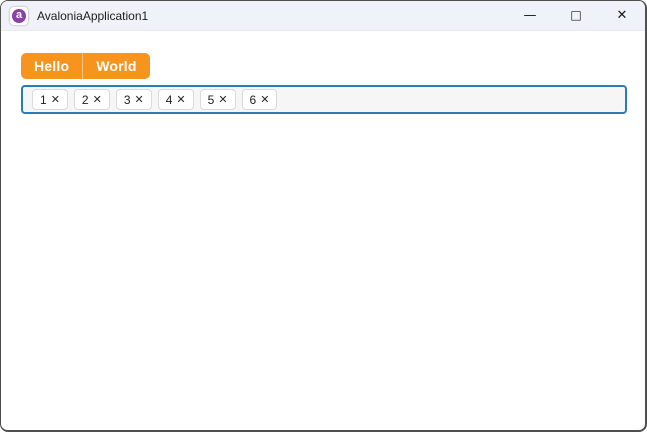 This screenshot has width=647, height=432. What do you see at coordinates (253, 99) in the screenshot?
I see `tag-value: 6` at bounding box center [253, 99].